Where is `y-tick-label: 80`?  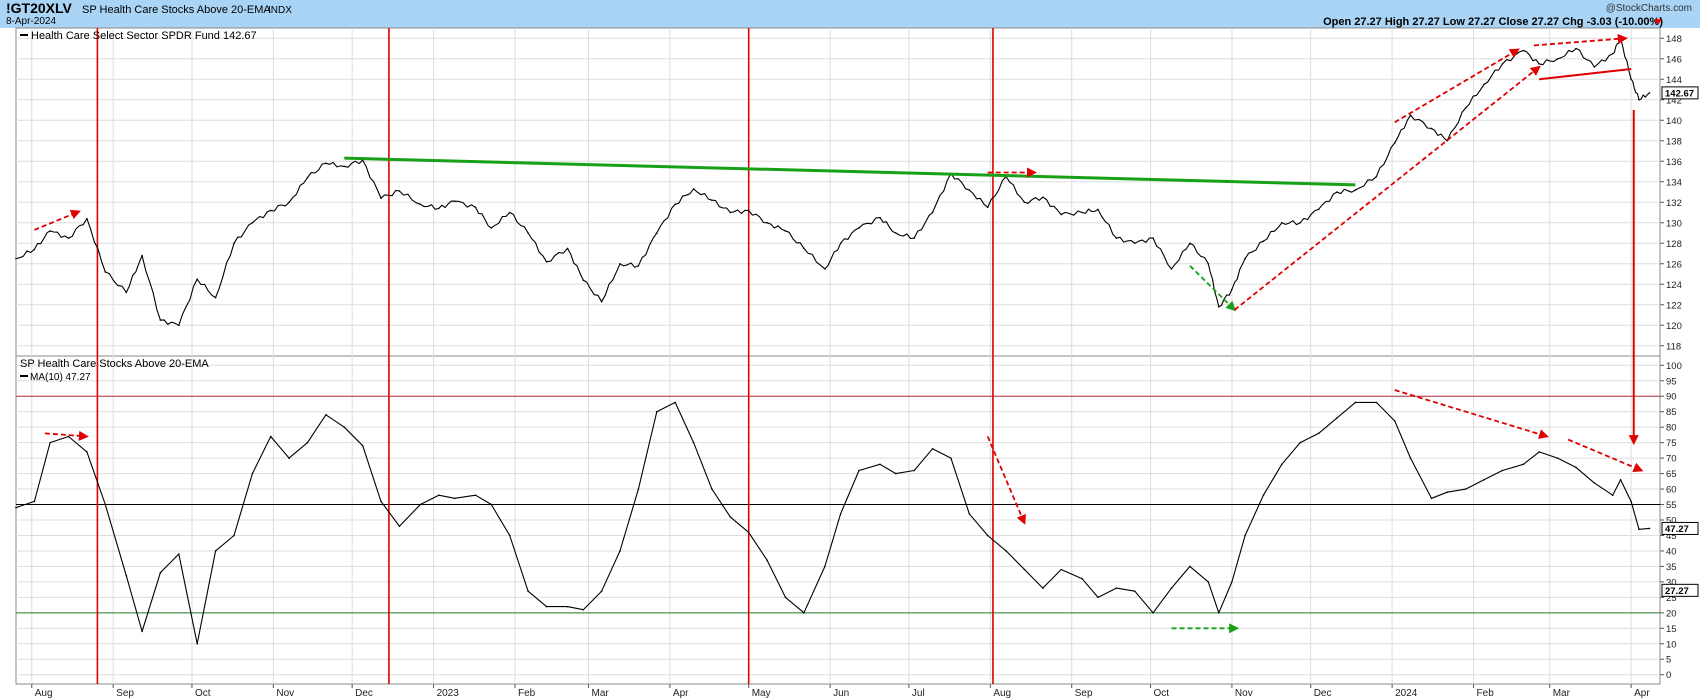 y-tick-label: 80 is located at coordinates (1671, 428).